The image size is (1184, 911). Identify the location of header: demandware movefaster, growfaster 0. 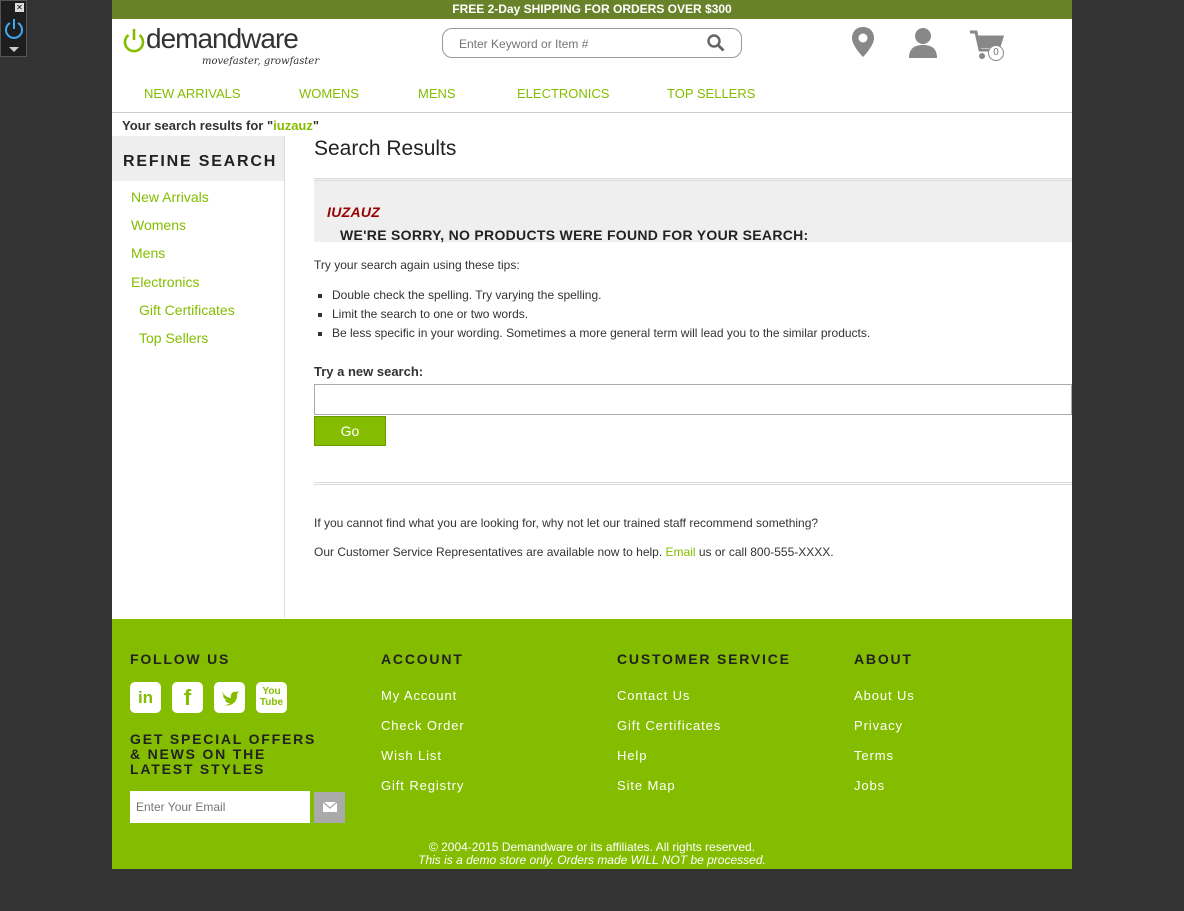
(592, 47).